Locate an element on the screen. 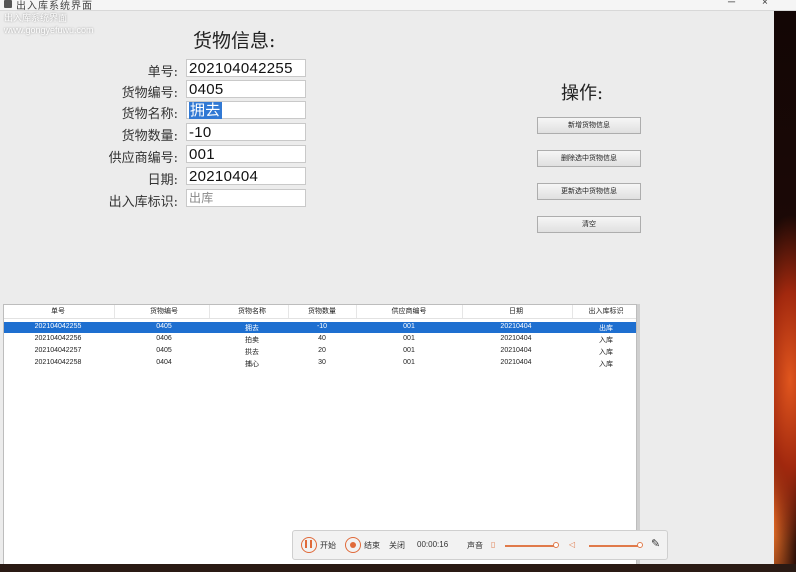 The width and height of the screenshot is (796, 572). update-selected-button: 更新选中货物信息 is located at coordinates (589, 191).